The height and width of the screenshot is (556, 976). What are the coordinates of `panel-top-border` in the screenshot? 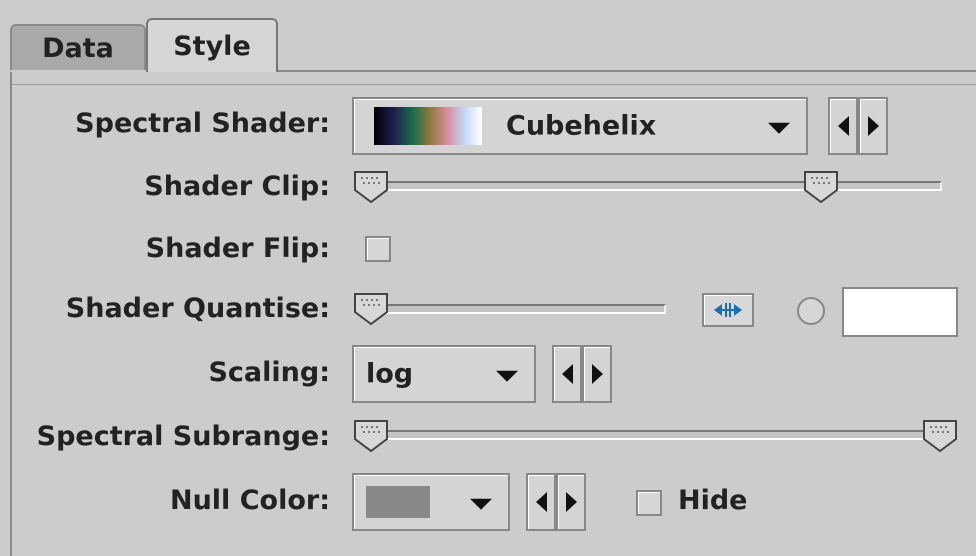 It's located at (494, 84).